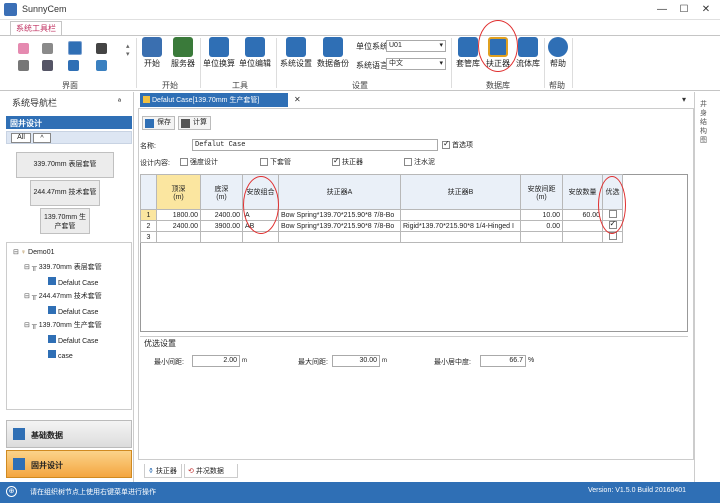 The height and width of the screenshot is (503, 720). I want to click on checkbox-icon: ✓, so click(336, 161).